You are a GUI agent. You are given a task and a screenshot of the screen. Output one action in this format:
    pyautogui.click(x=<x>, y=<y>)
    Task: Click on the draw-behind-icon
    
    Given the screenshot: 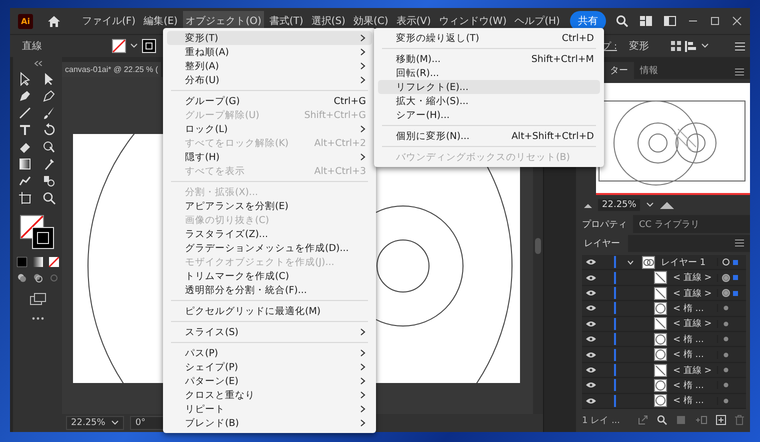 What is the action you would take?
    pyautogui.click(x=37, y=278)
    